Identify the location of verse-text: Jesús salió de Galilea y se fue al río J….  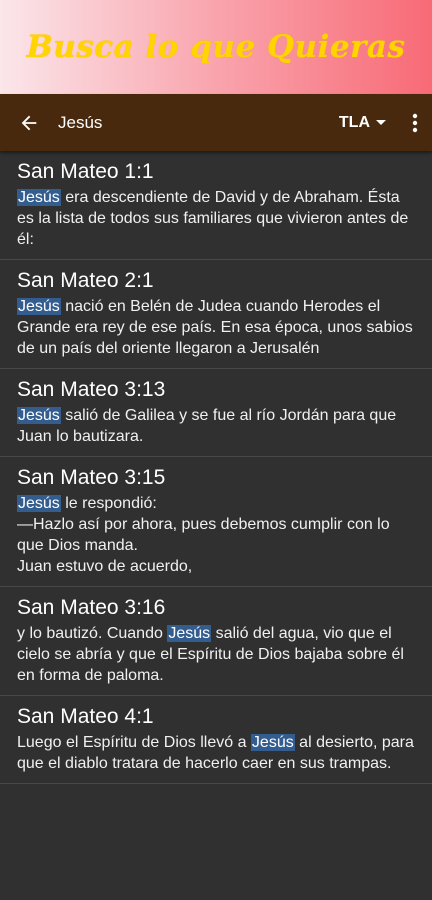
(207, 426).